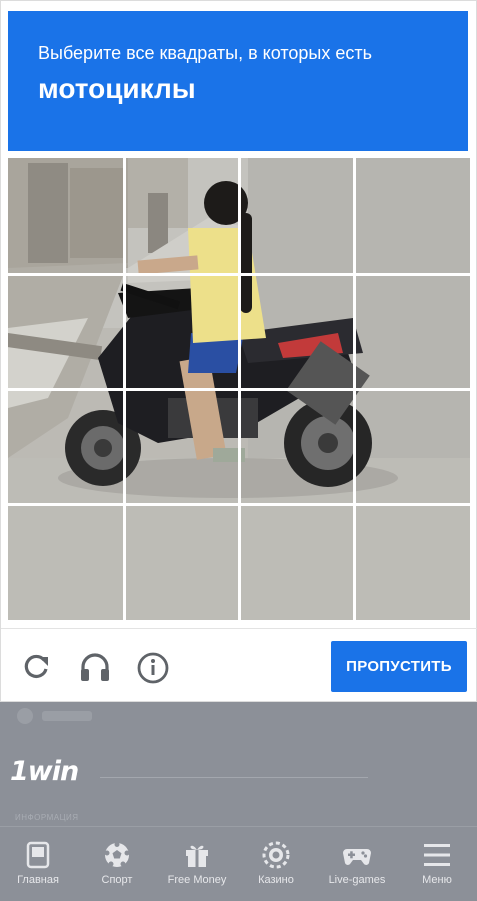 The width and height of the screenshot is (477, 901). What do you see at coordinates (44, 771) in the screenshot?
I see `brand-logo: 1win` at bounding box center [44, 771].